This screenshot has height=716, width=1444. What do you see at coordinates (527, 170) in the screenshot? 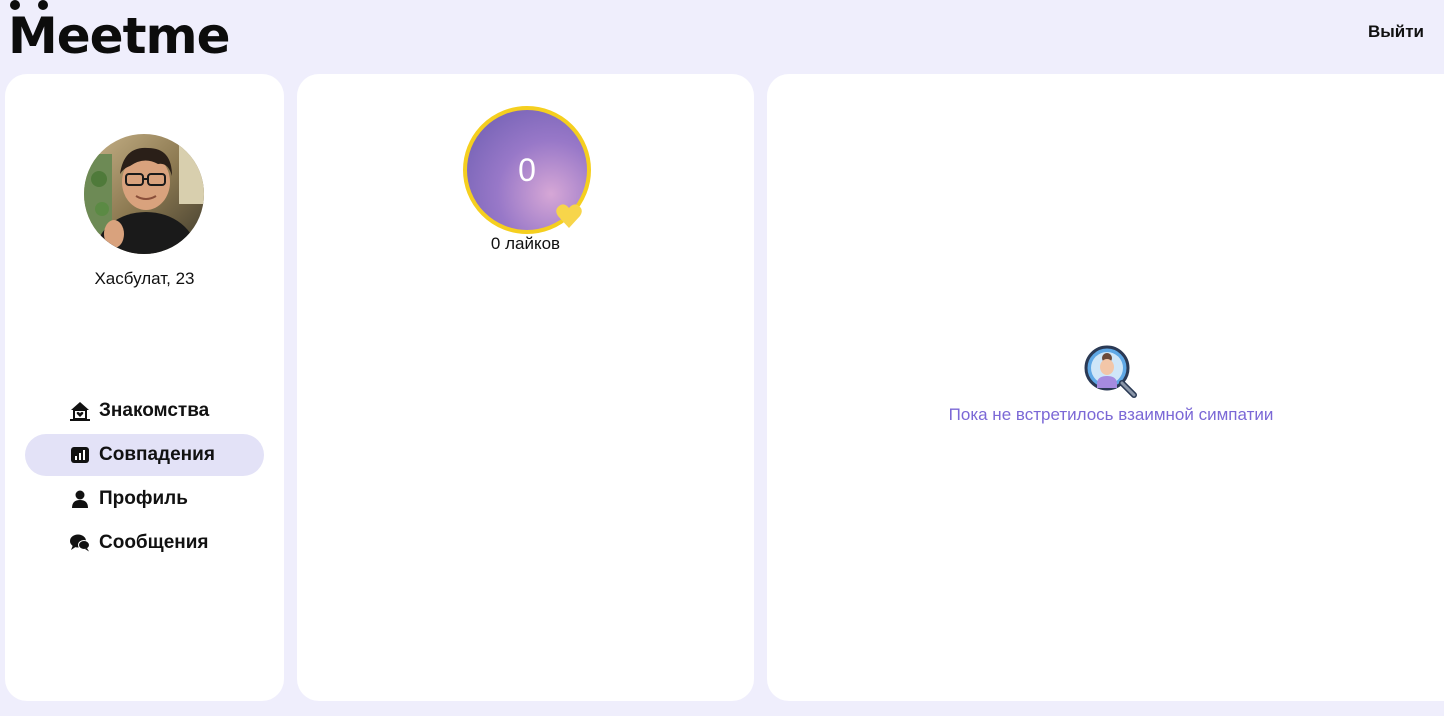
I see `likes-badge: 0` at bounding box center [527, 170].